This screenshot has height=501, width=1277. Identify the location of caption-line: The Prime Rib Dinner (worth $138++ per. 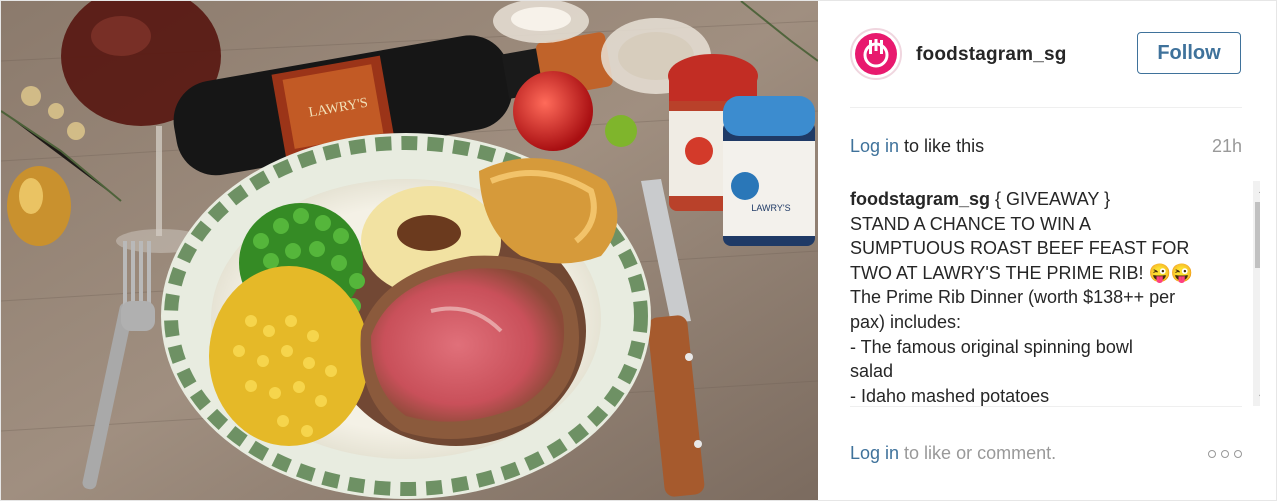
(1013, 297).